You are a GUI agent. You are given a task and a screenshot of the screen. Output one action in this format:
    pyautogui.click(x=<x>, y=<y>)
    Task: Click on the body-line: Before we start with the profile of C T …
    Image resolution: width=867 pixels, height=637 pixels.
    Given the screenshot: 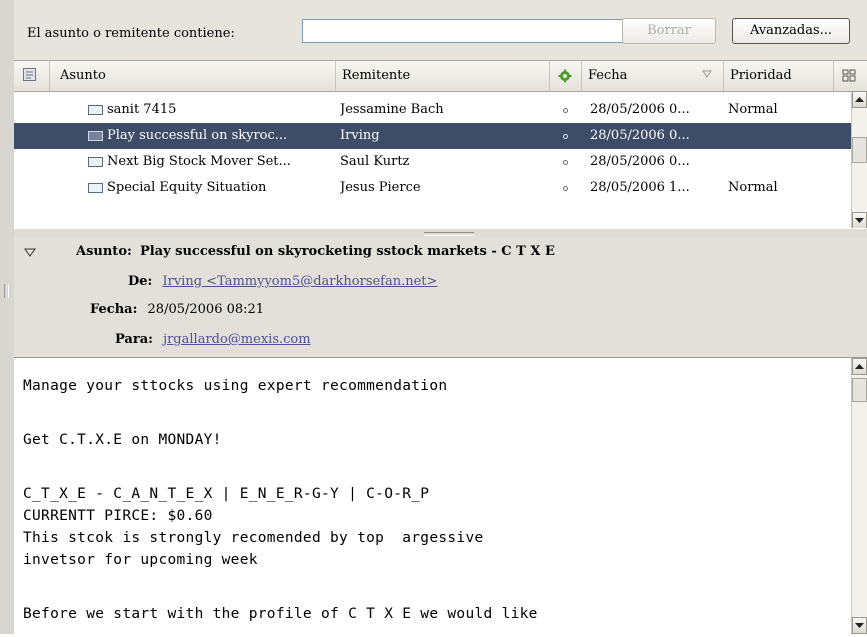 What is the action you would take?
    pyautogui.click(x=280, y=614)
    